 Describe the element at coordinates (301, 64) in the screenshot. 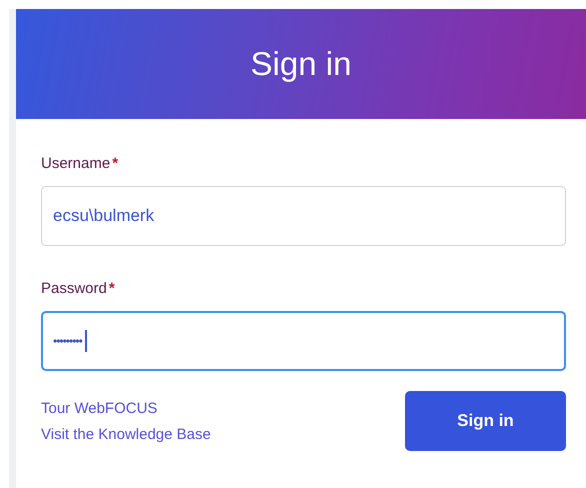

I see `header-title: Sign in` at that location.